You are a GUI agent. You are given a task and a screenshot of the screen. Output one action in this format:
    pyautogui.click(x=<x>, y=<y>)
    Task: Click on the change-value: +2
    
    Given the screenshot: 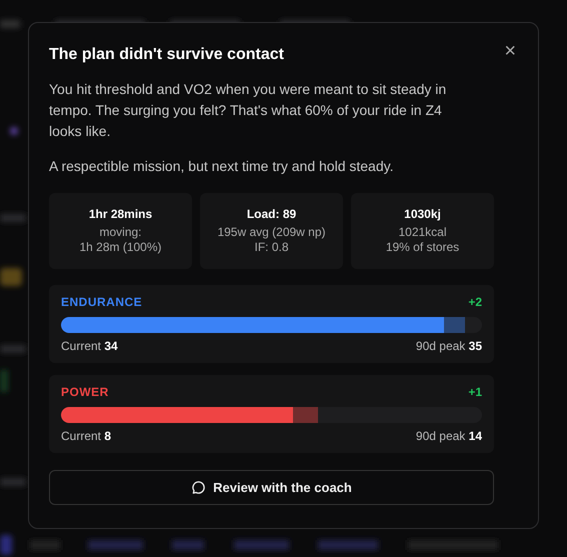 What is the action you would take?
    pyautogui.click(x=475, y=302)
    